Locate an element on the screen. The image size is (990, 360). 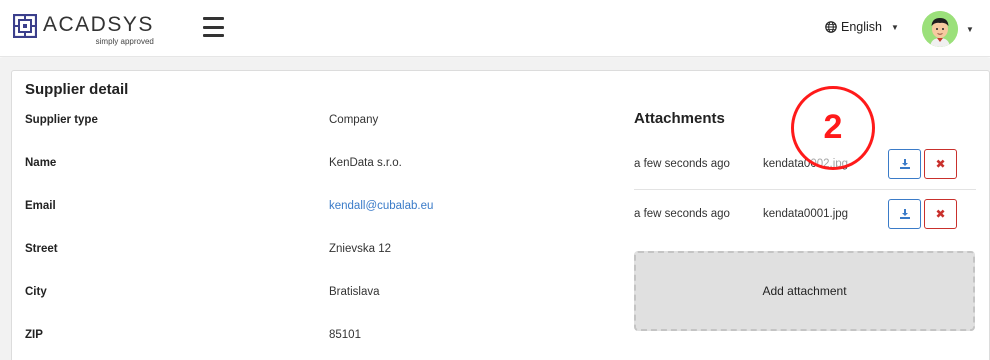
field-label-name: Name is located at coordinates (41, 163).